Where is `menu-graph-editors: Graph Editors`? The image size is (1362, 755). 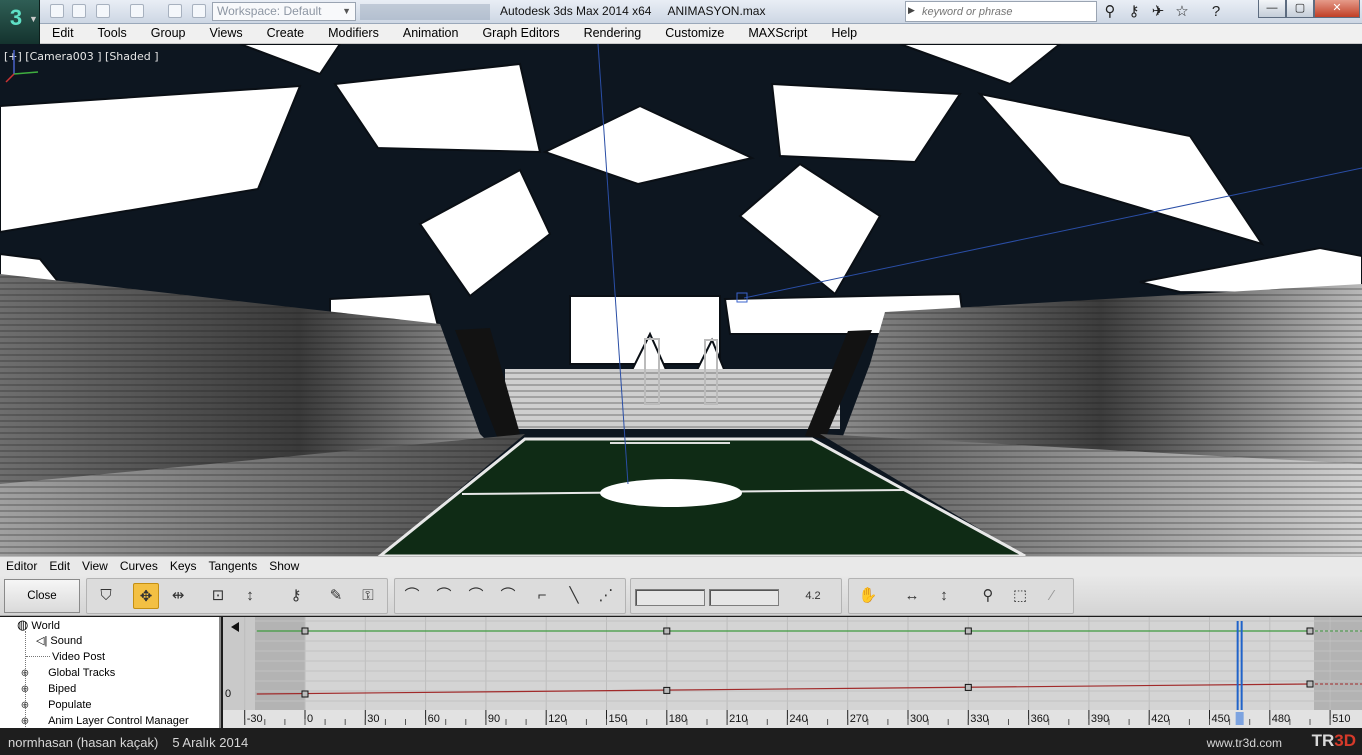
menu-graph-editors: Graph Editors is located at coordinates (520, 33).